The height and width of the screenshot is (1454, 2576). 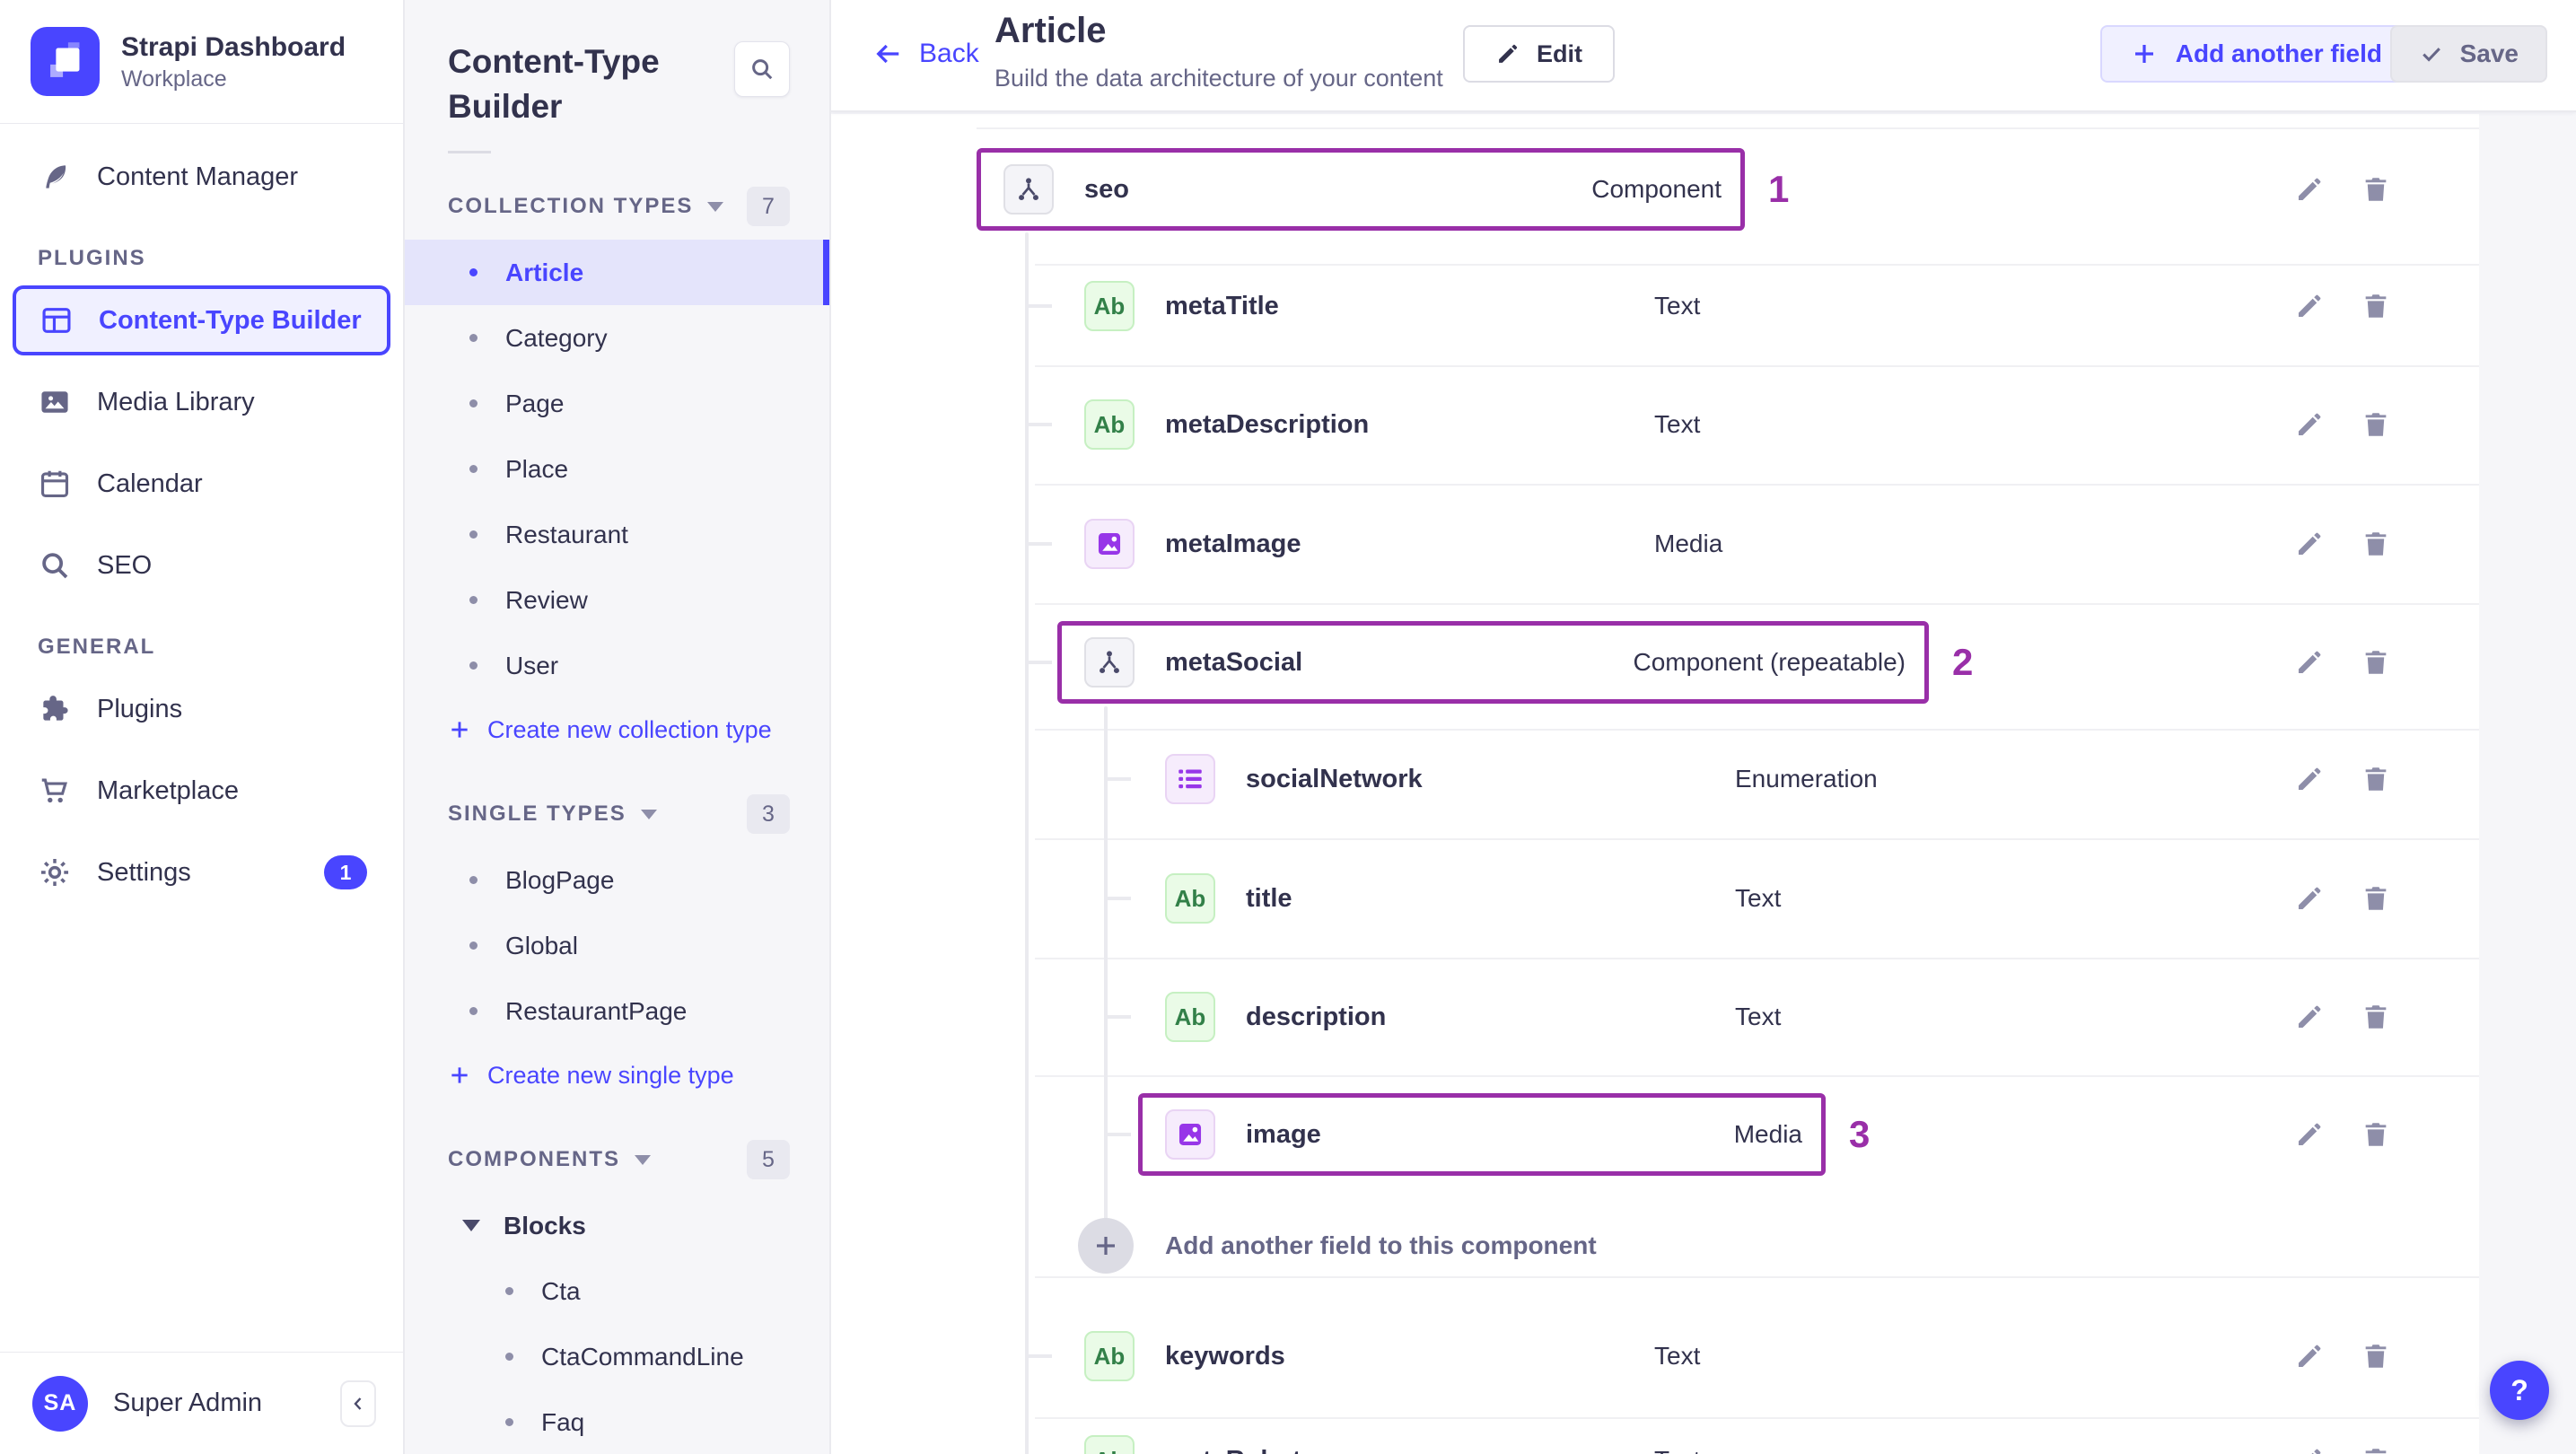 I want to click on field-type: Media, so click(x=1767, y=1134).